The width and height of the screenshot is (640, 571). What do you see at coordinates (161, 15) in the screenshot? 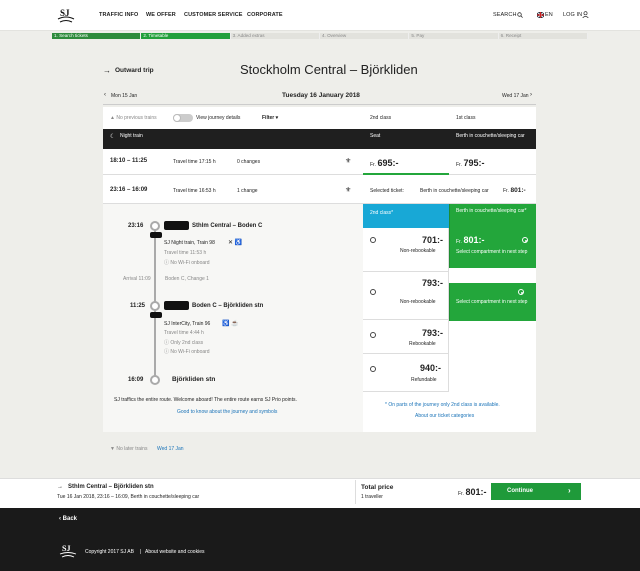
I see `nav-we-offer: WE OFFER` at bounding box center [161, 15].